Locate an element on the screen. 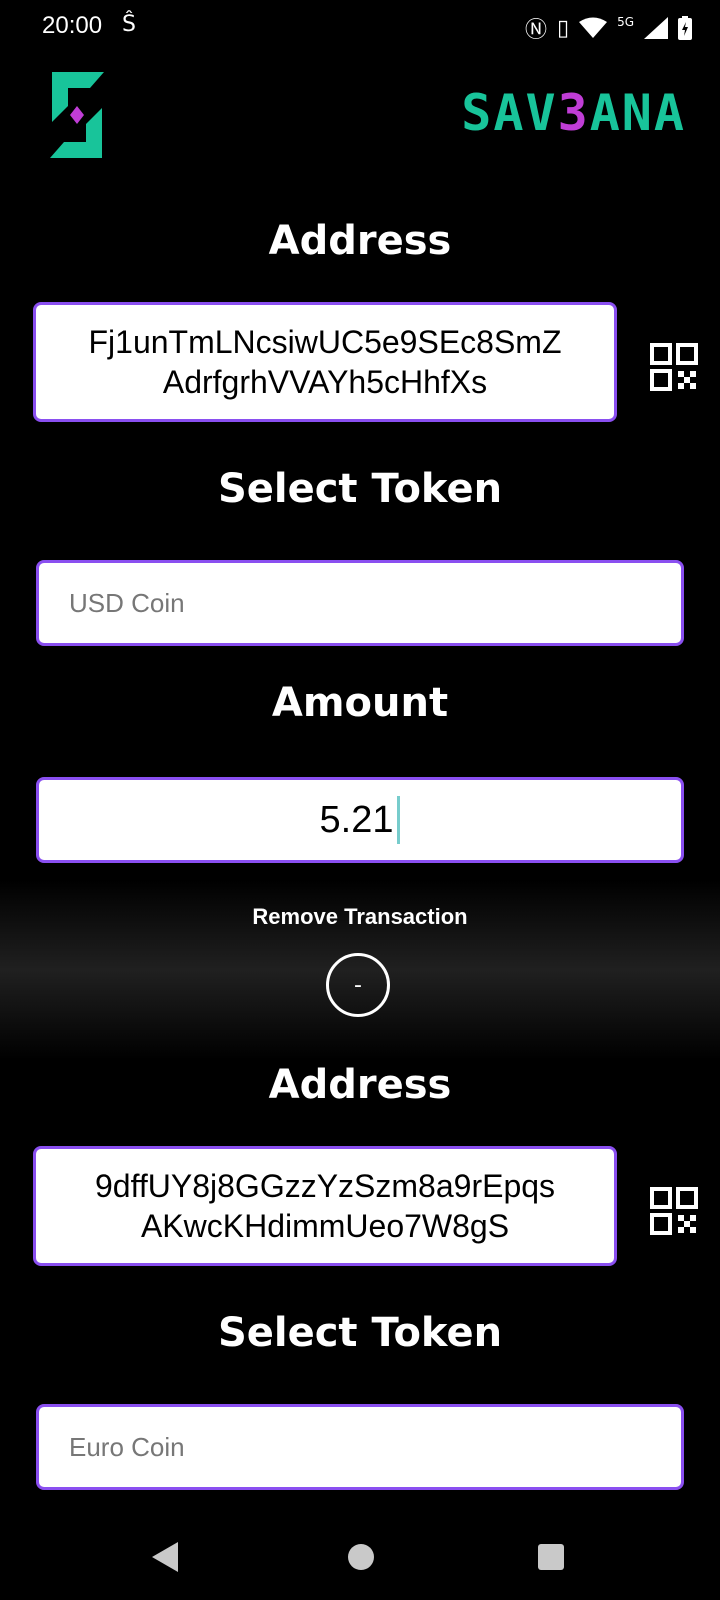 The image size is (720, 1600). brand-logo: SAV3ANA is located at coordinates (573, 113).